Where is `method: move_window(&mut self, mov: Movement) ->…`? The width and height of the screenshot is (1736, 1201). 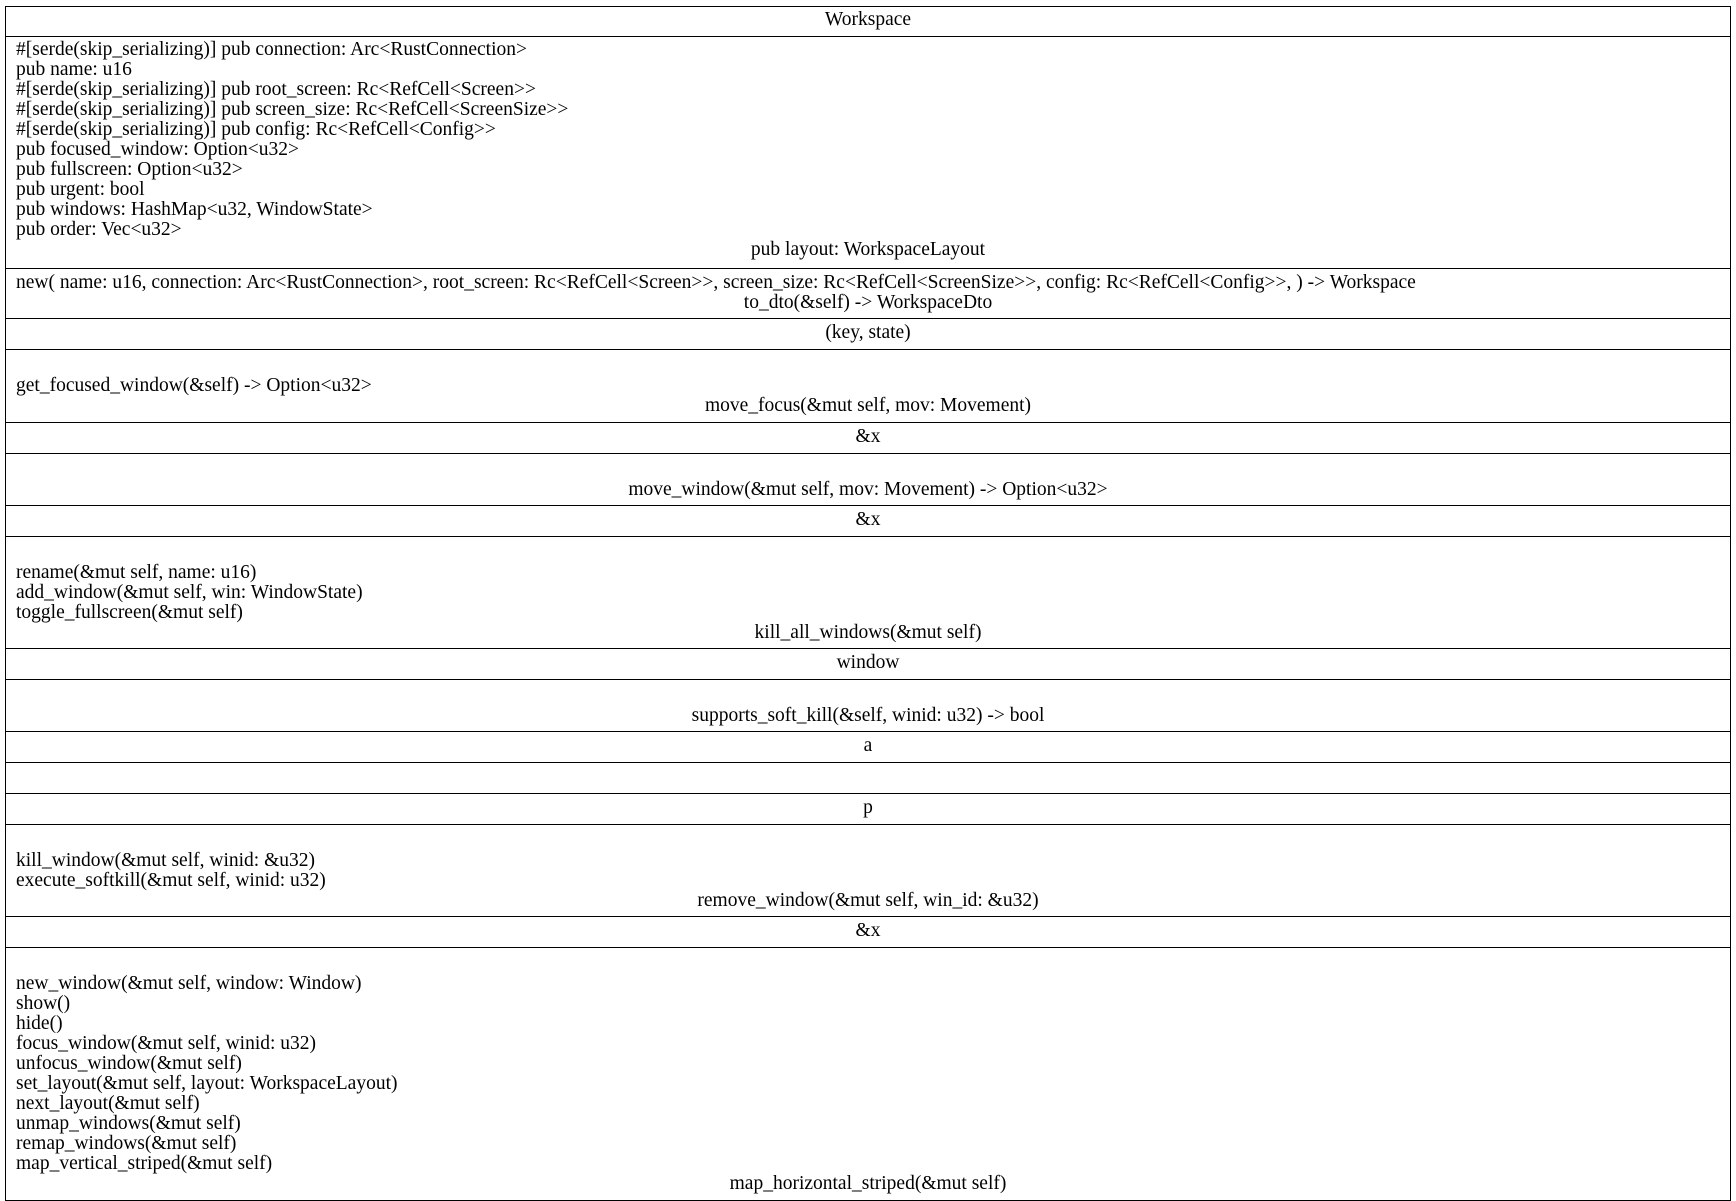
method: move_window(&mut self, mov: Movement) ->… is located at coordinates (868, 489).